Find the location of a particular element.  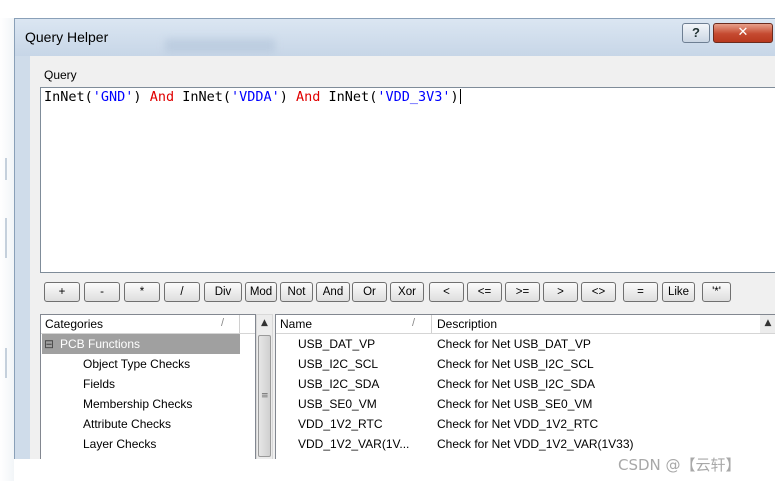

name-row: USB_DAT_VP Check for Net USB_DAT_VP is located at coordinates (518, 344).